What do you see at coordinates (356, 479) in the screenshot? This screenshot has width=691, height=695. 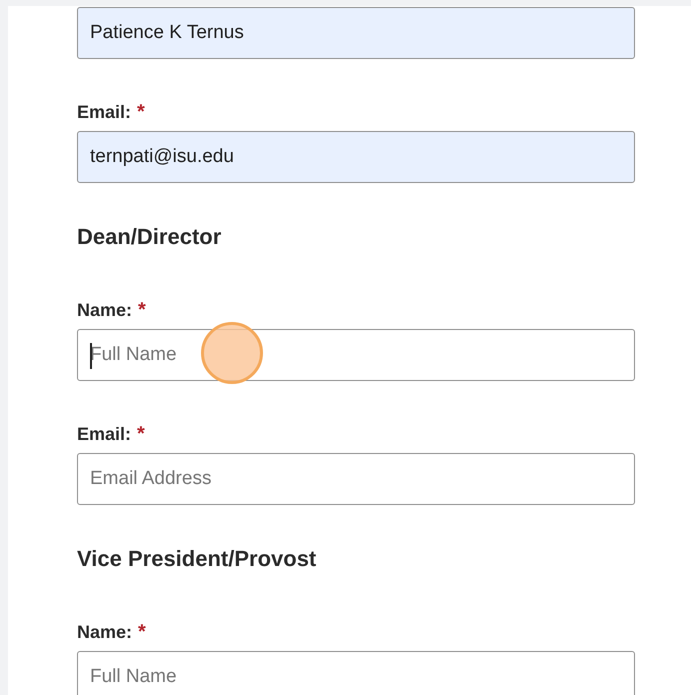 I see `input-field: Email Address` at bounding box center [356, 479].